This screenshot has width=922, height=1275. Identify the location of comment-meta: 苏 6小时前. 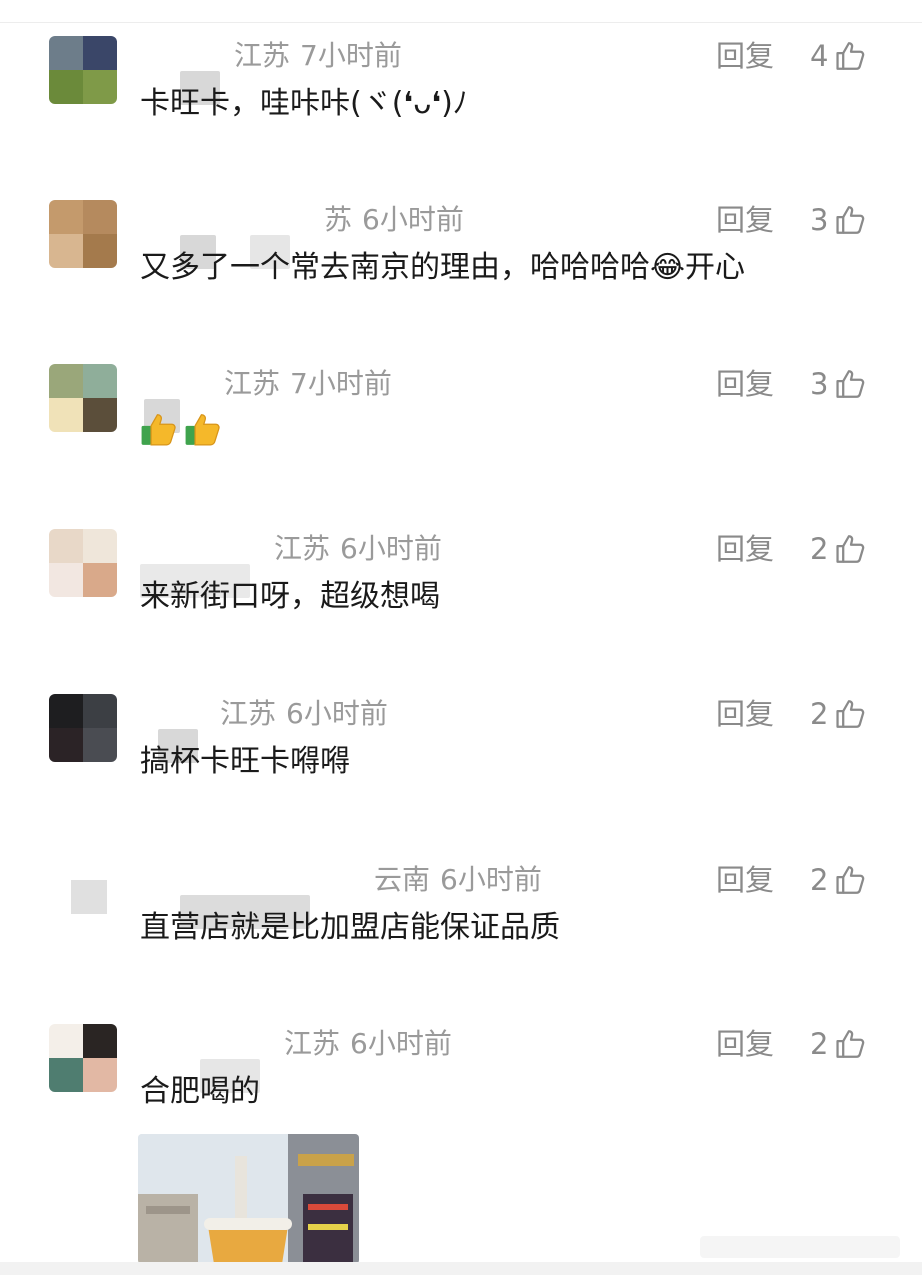
(302, 233).